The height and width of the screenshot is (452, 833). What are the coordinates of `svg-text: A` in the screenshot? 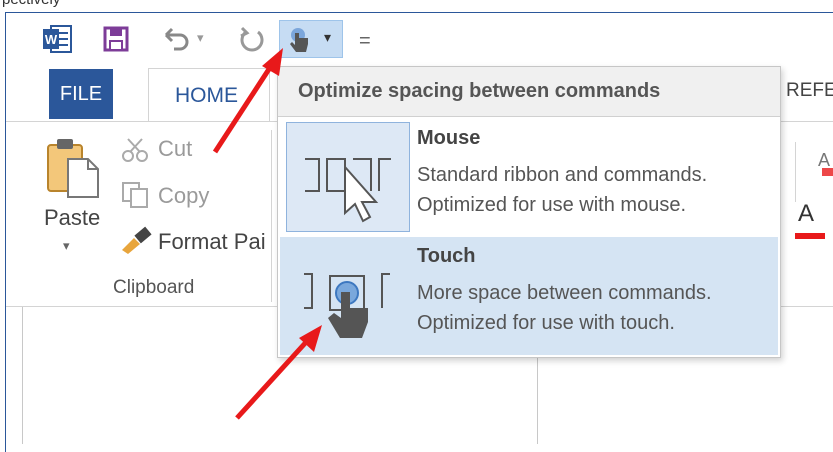 It's located at (824, 160).